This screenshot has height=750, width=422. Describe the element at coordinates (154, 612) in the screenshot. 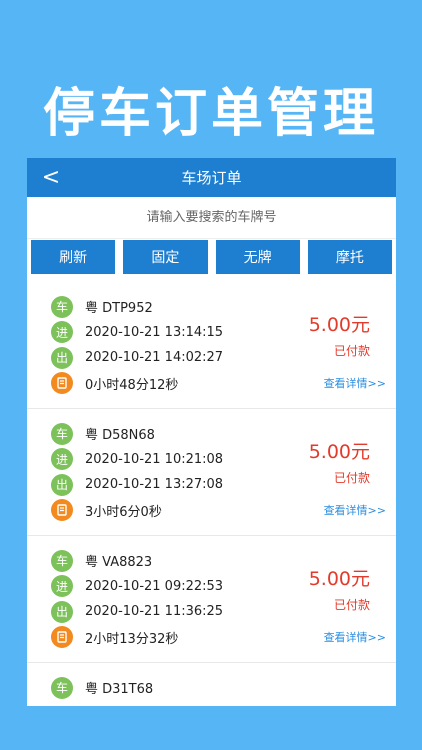

I see `exit-time: 2020-10-21 11:36:25` at that location.